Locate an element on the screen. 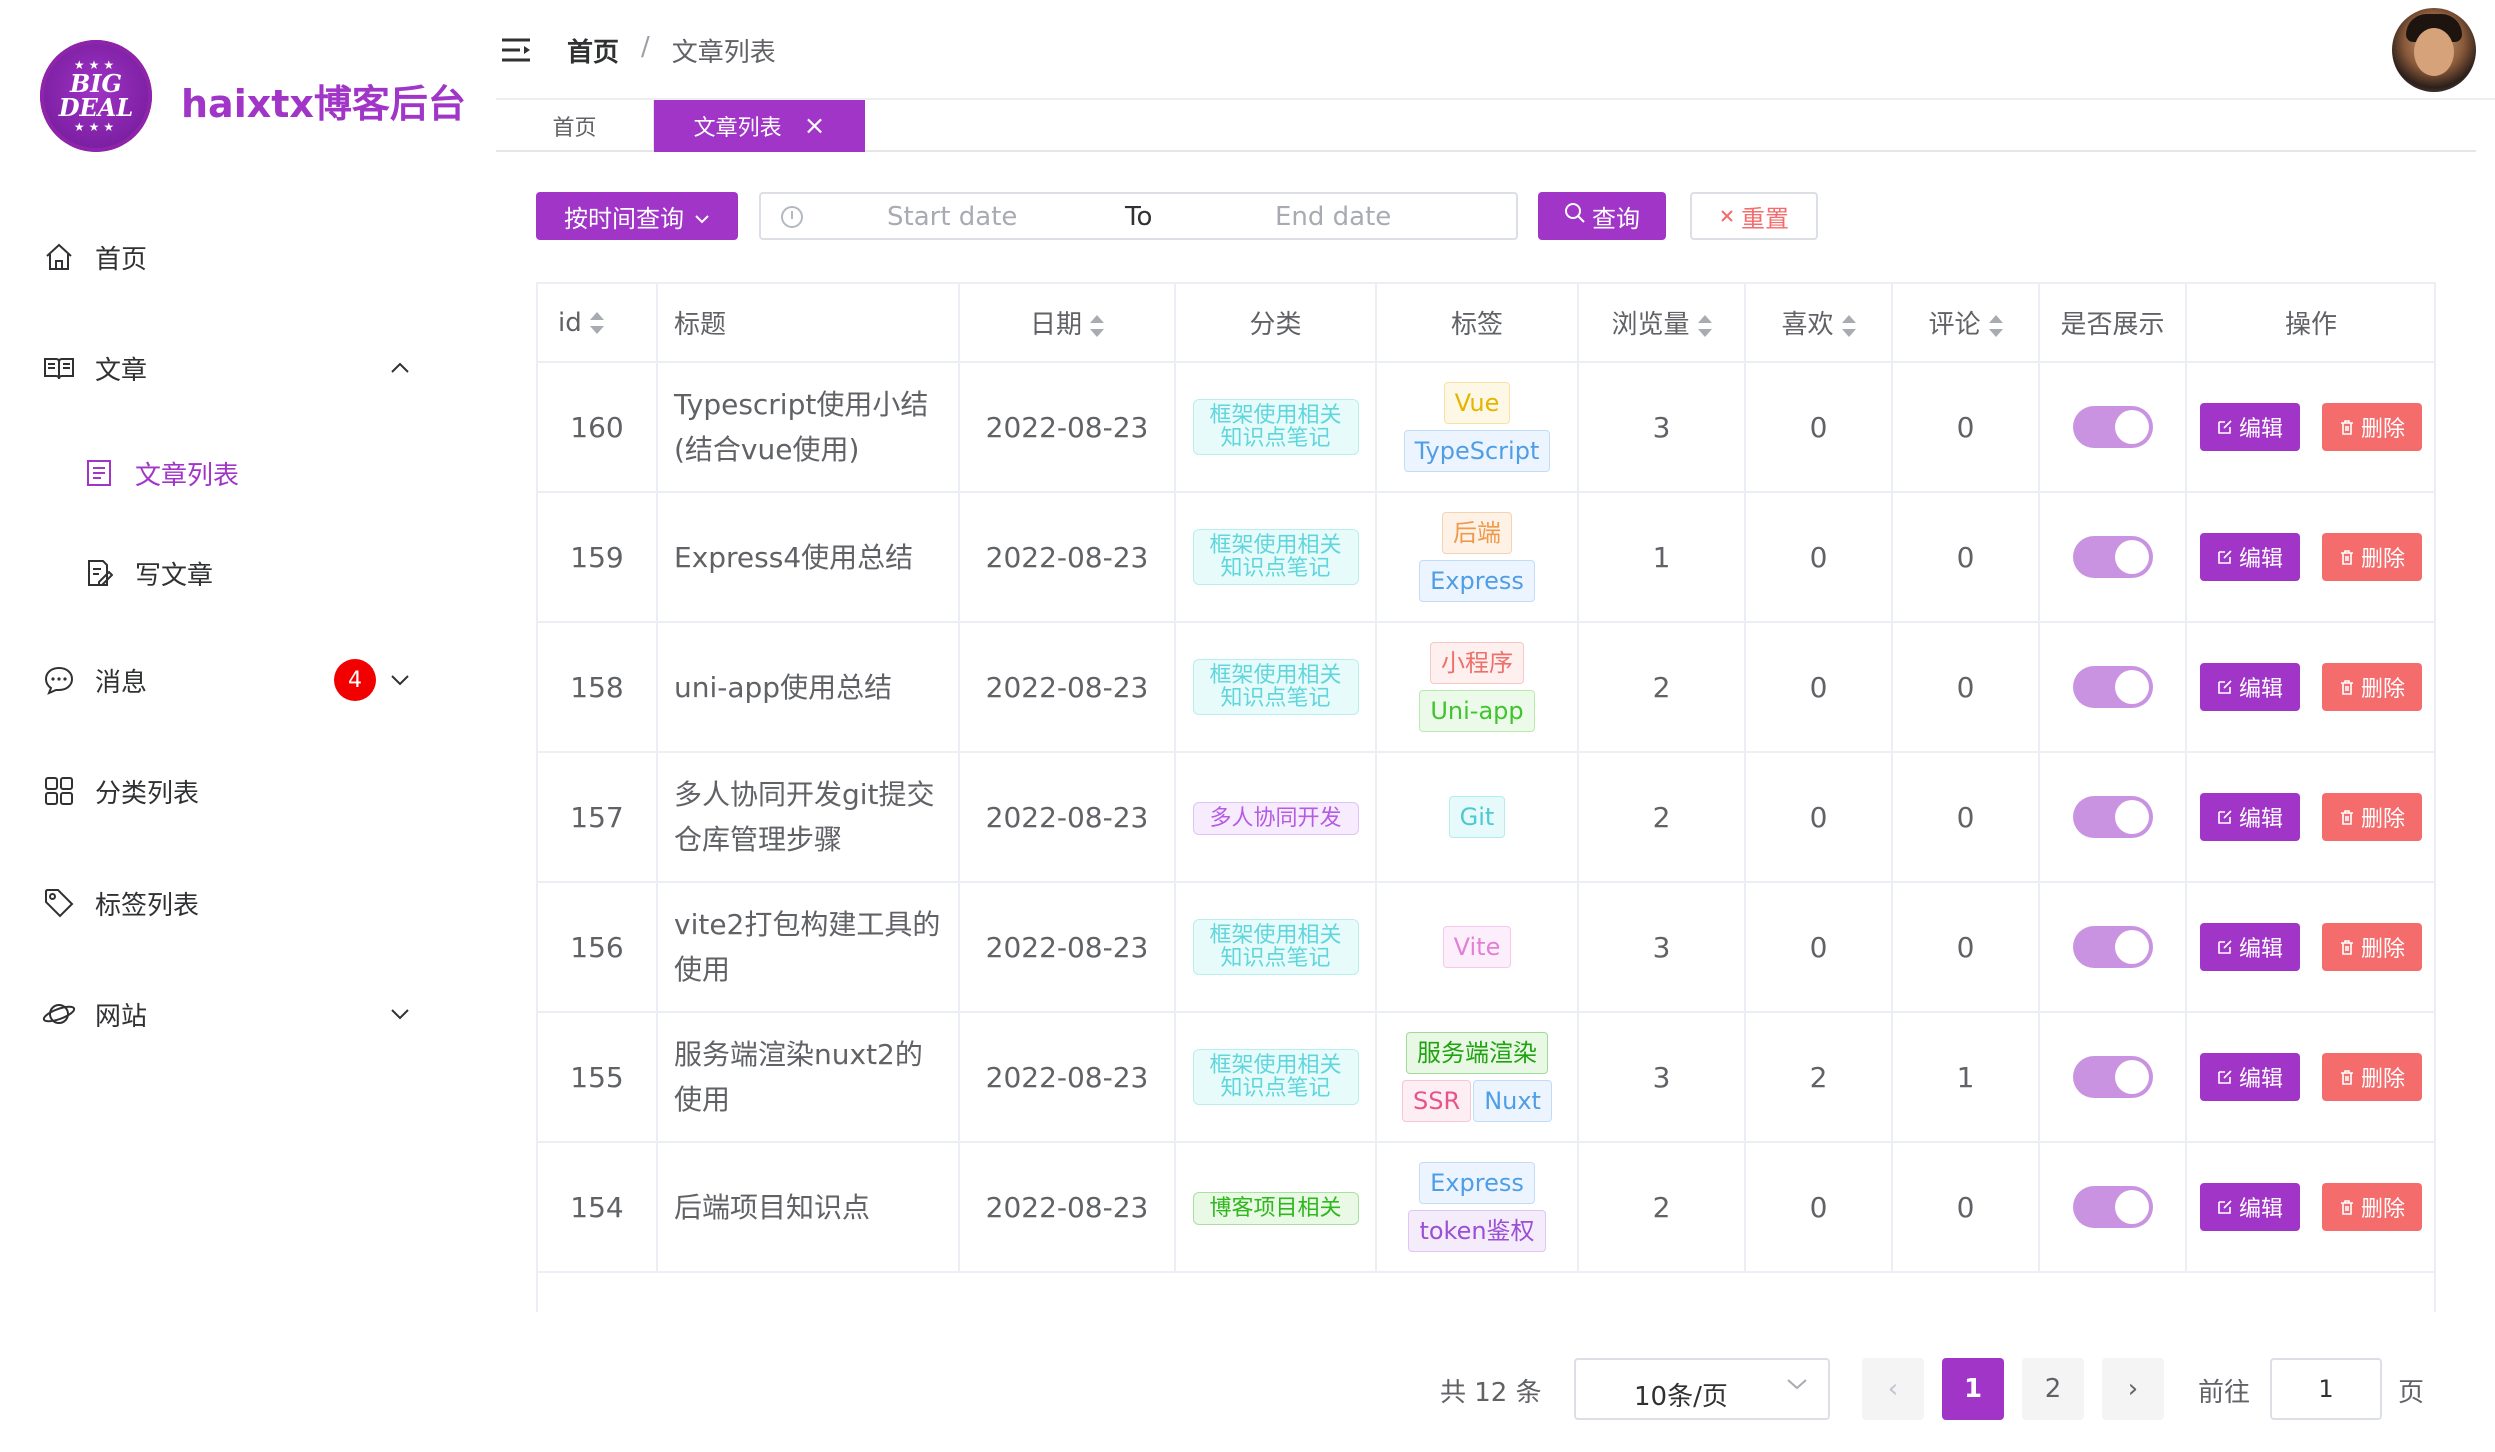 The width and height of the screenshot is (2495, 1452). cell-comments: 0 is located at coordinates (1966, 817).